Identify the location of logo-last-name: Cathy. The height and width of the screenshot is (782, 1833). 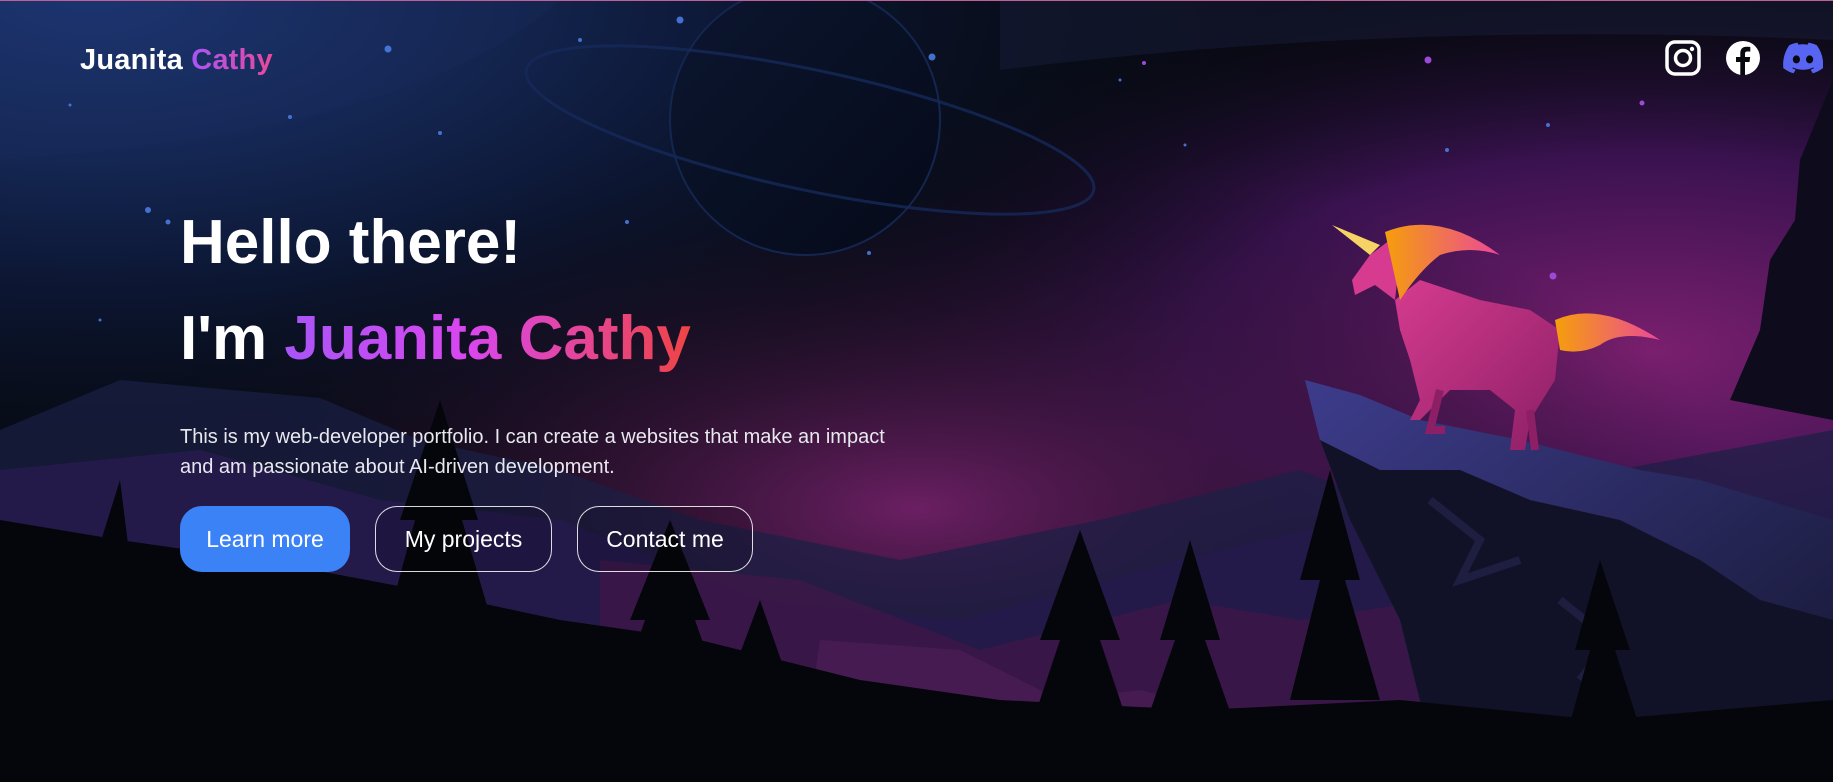
(232, 60).